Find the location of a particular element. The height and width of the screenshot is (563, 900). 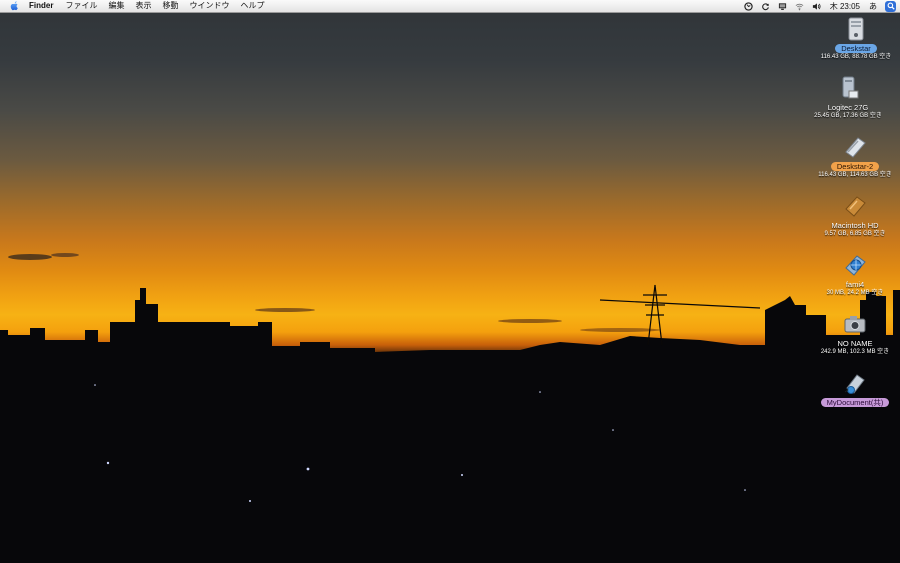

icon-name: NO NAME is located at coordinates (855, 343).